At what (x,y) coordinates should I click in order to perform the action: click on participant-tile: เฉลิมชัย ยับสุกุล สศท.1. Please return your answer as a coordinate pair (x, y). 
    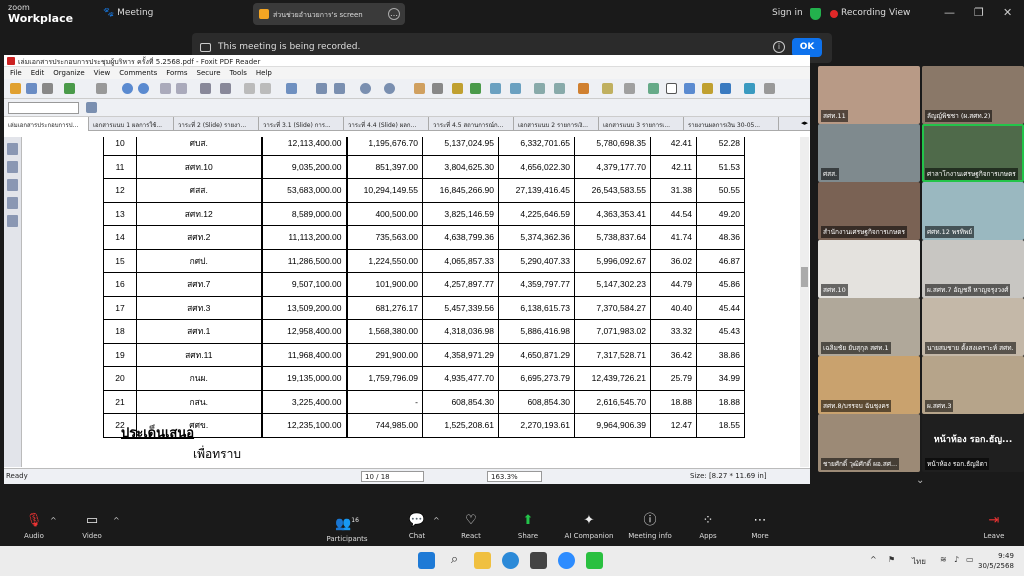
    Looking at the image, I should click on (869, 327).